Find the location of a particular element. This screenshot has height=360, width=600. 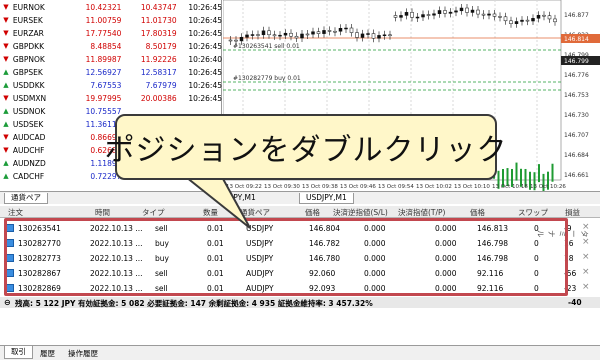

sell-order-label: #130263541 sell 0.01 is located at coordinates (266, 46).